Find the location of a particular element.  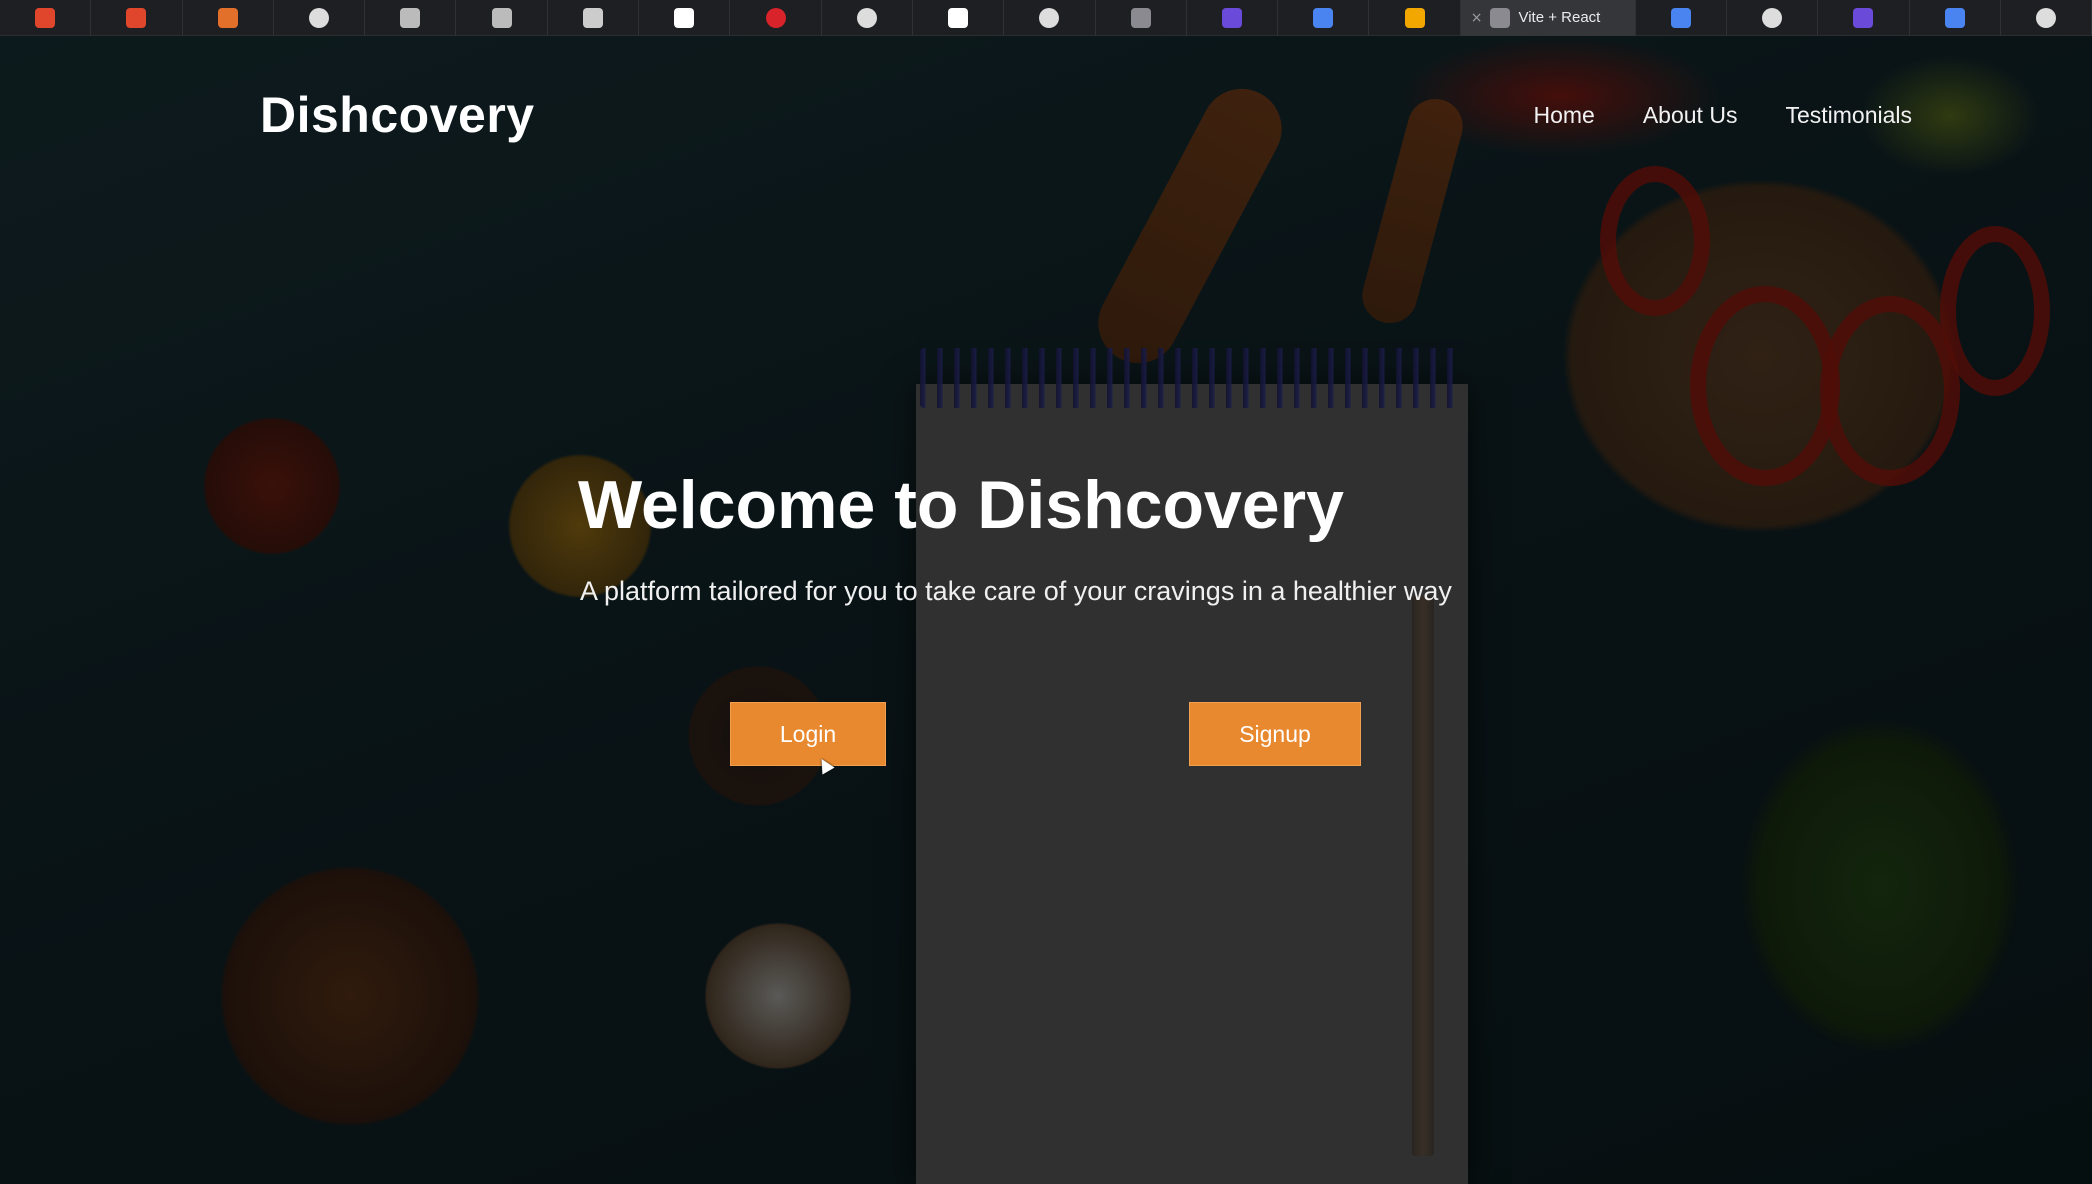

brand-logo: Dishcovery is located at coordinates (397, 115).